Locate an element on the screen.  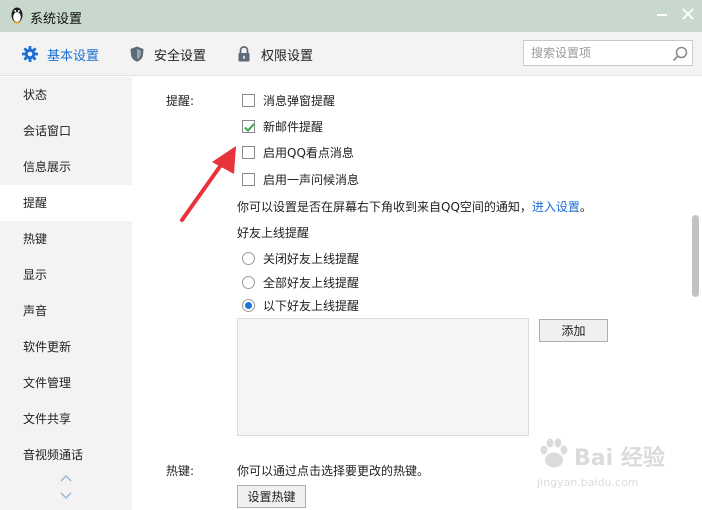
minimize-button is located at coordinates (662, 14).